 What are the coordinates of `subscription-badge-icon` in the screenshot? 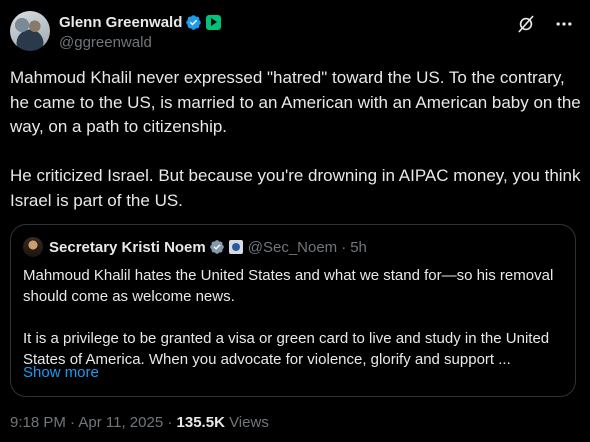 It's located at (214, 22).